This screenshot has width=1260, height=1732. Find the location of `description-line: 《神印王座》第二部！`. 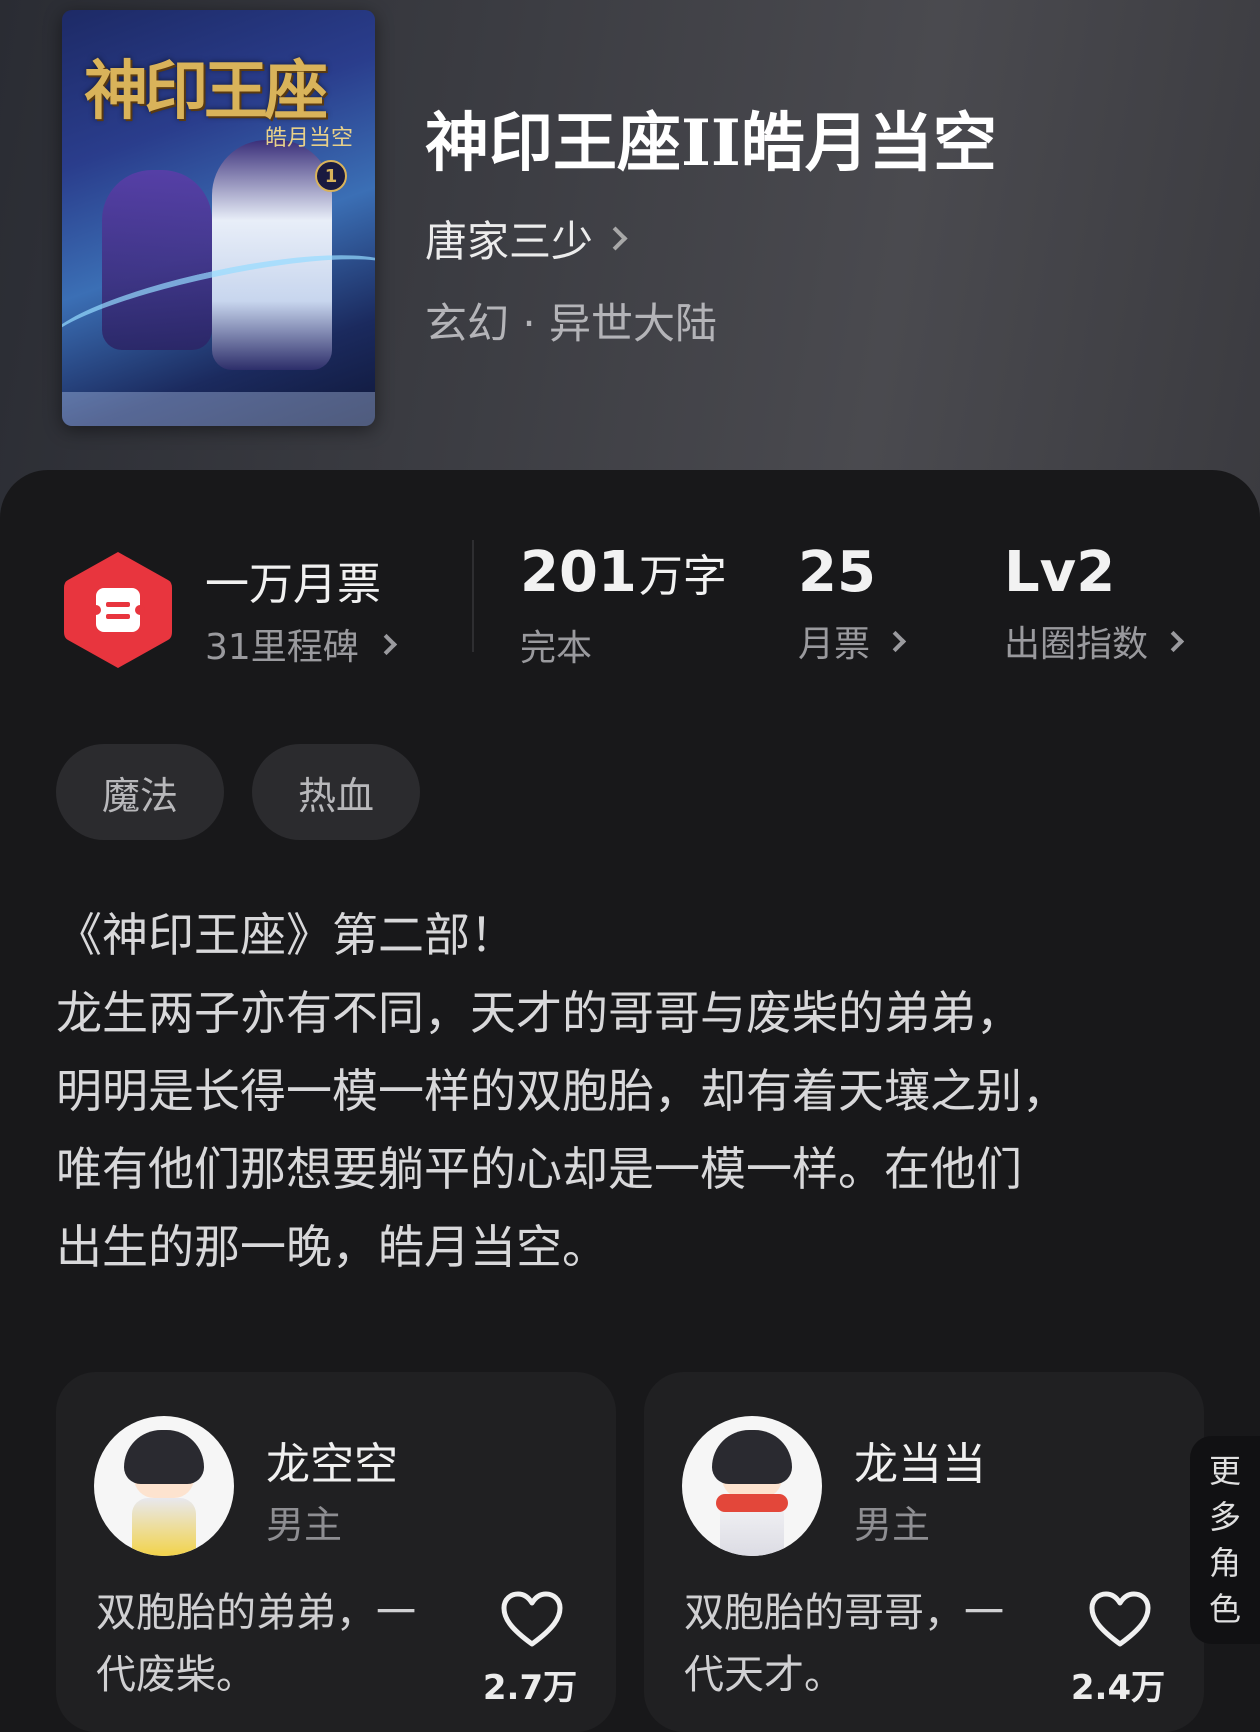

description-line: 《神印王座》第二部！ is located at coordinates (286, 935).